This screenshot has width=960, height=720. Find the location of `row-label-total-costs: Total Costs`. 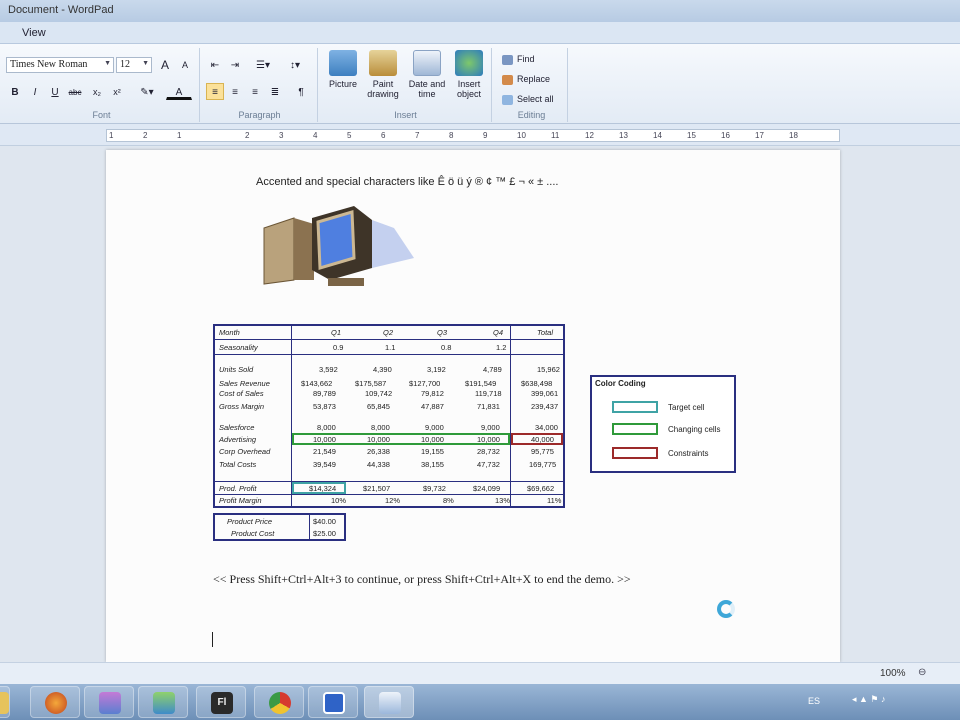

row-label-total-costs: Total Costs is located at coordinates (238, 464).